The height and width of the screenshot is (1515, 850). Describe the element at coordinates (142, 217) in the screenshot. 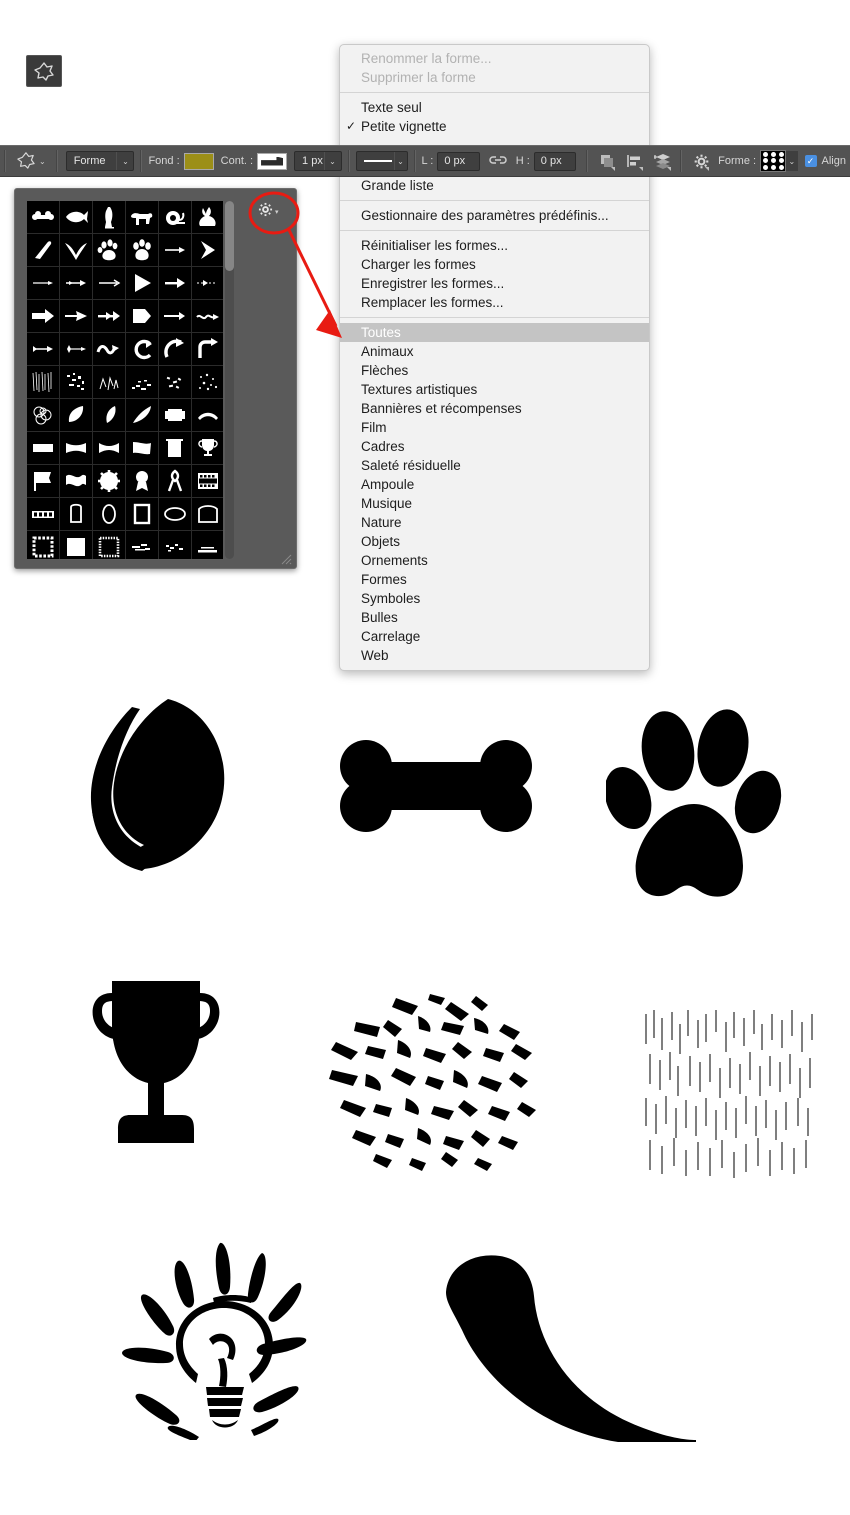

I see `shape-tile-dog` at that location.